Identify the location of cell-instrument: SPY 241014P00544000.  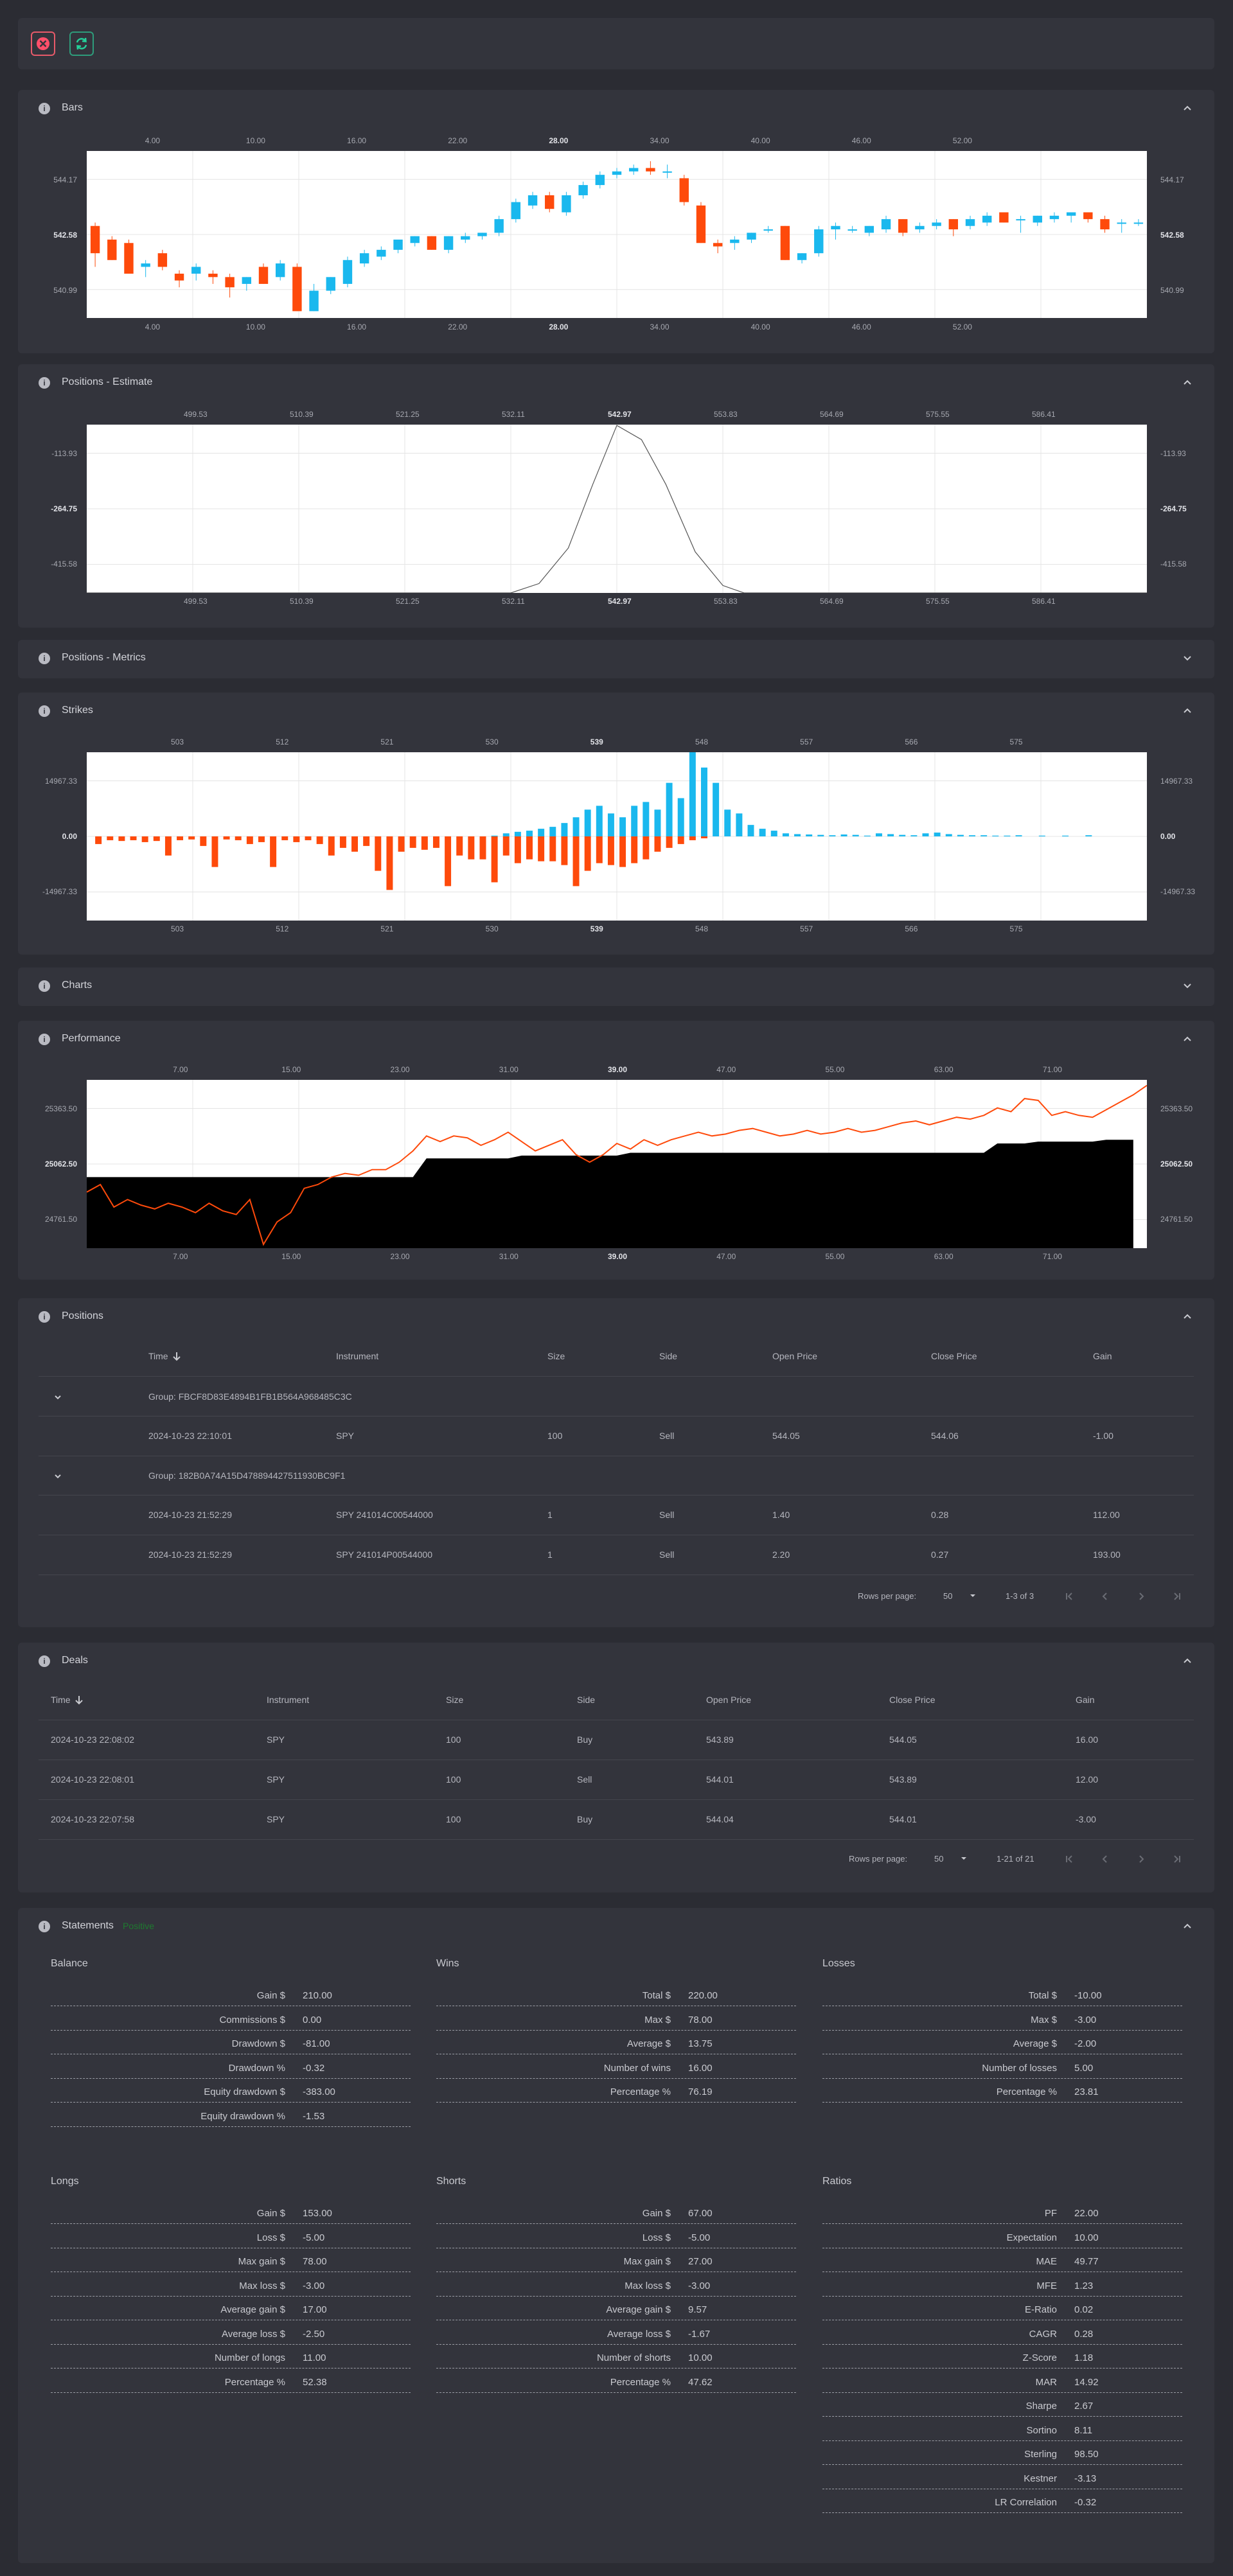
(384, 1554).